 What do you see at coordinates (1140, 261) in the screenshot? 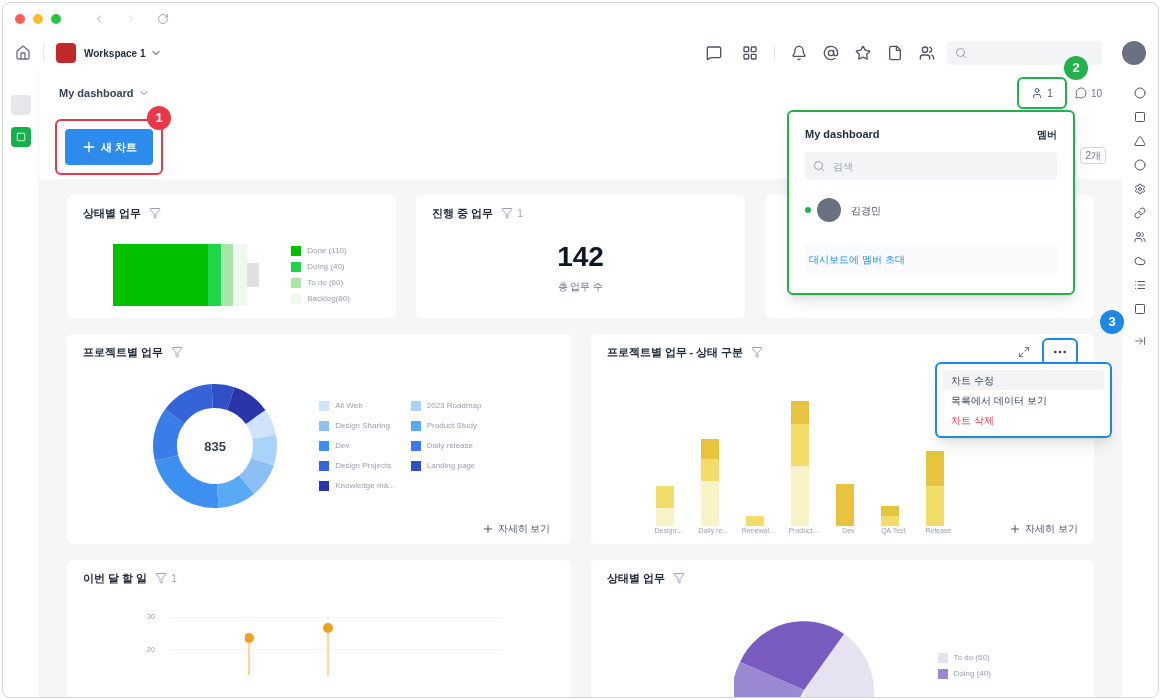
I see `cloud-icon` at bounding box center [1140, 261].